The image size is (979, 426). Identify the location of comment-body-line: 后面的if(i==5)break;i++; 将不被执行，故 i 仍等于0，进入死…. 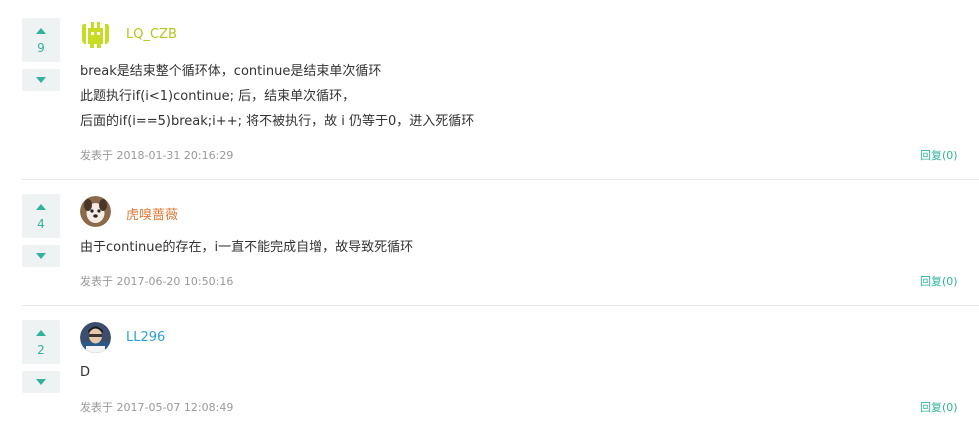
(277, 121).